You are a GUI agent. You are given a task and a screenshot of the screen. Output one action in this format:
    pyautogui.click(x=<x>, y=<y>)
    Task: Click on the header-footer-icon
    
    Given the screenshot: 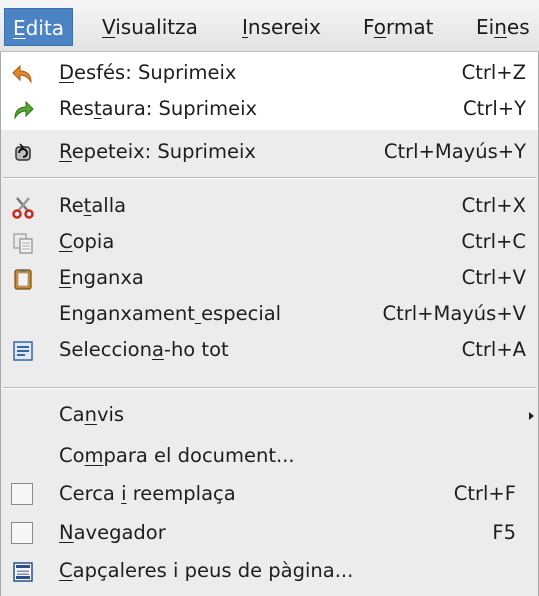 What is the action you would take?
    pyautogui.click(x=23, y=572)
    